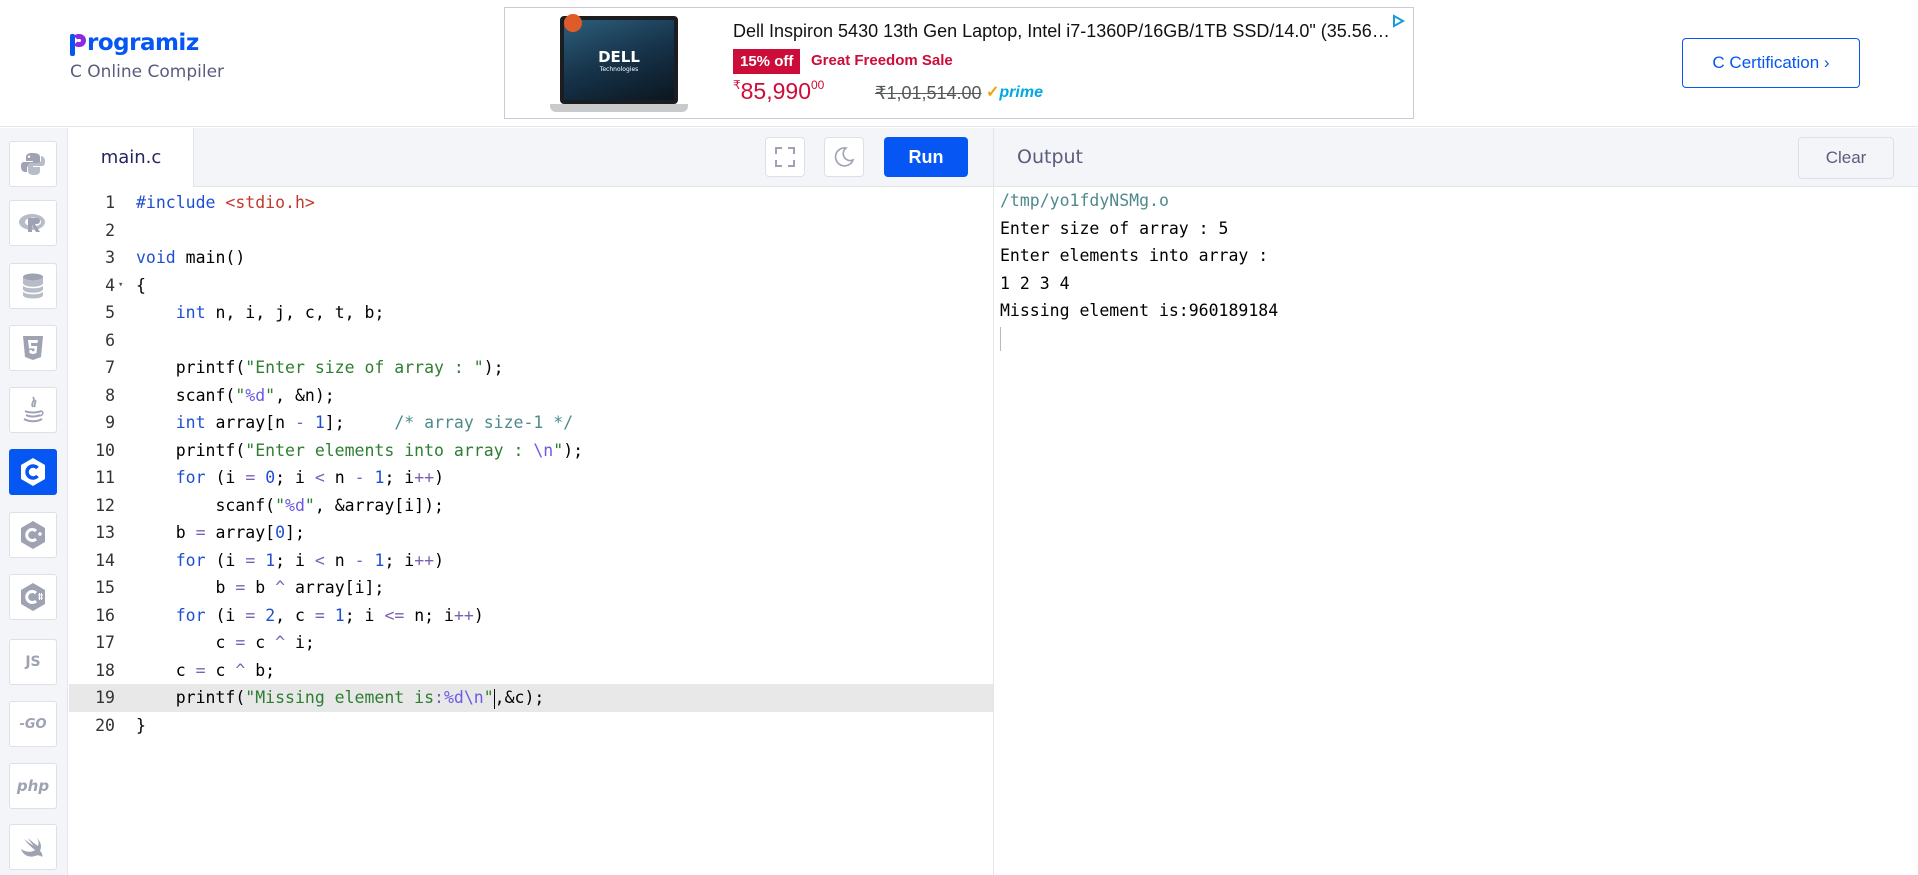 This screenshot has width=1918, height=875. I want to click on ad-price: ₹85,99000, so click(779, 91).